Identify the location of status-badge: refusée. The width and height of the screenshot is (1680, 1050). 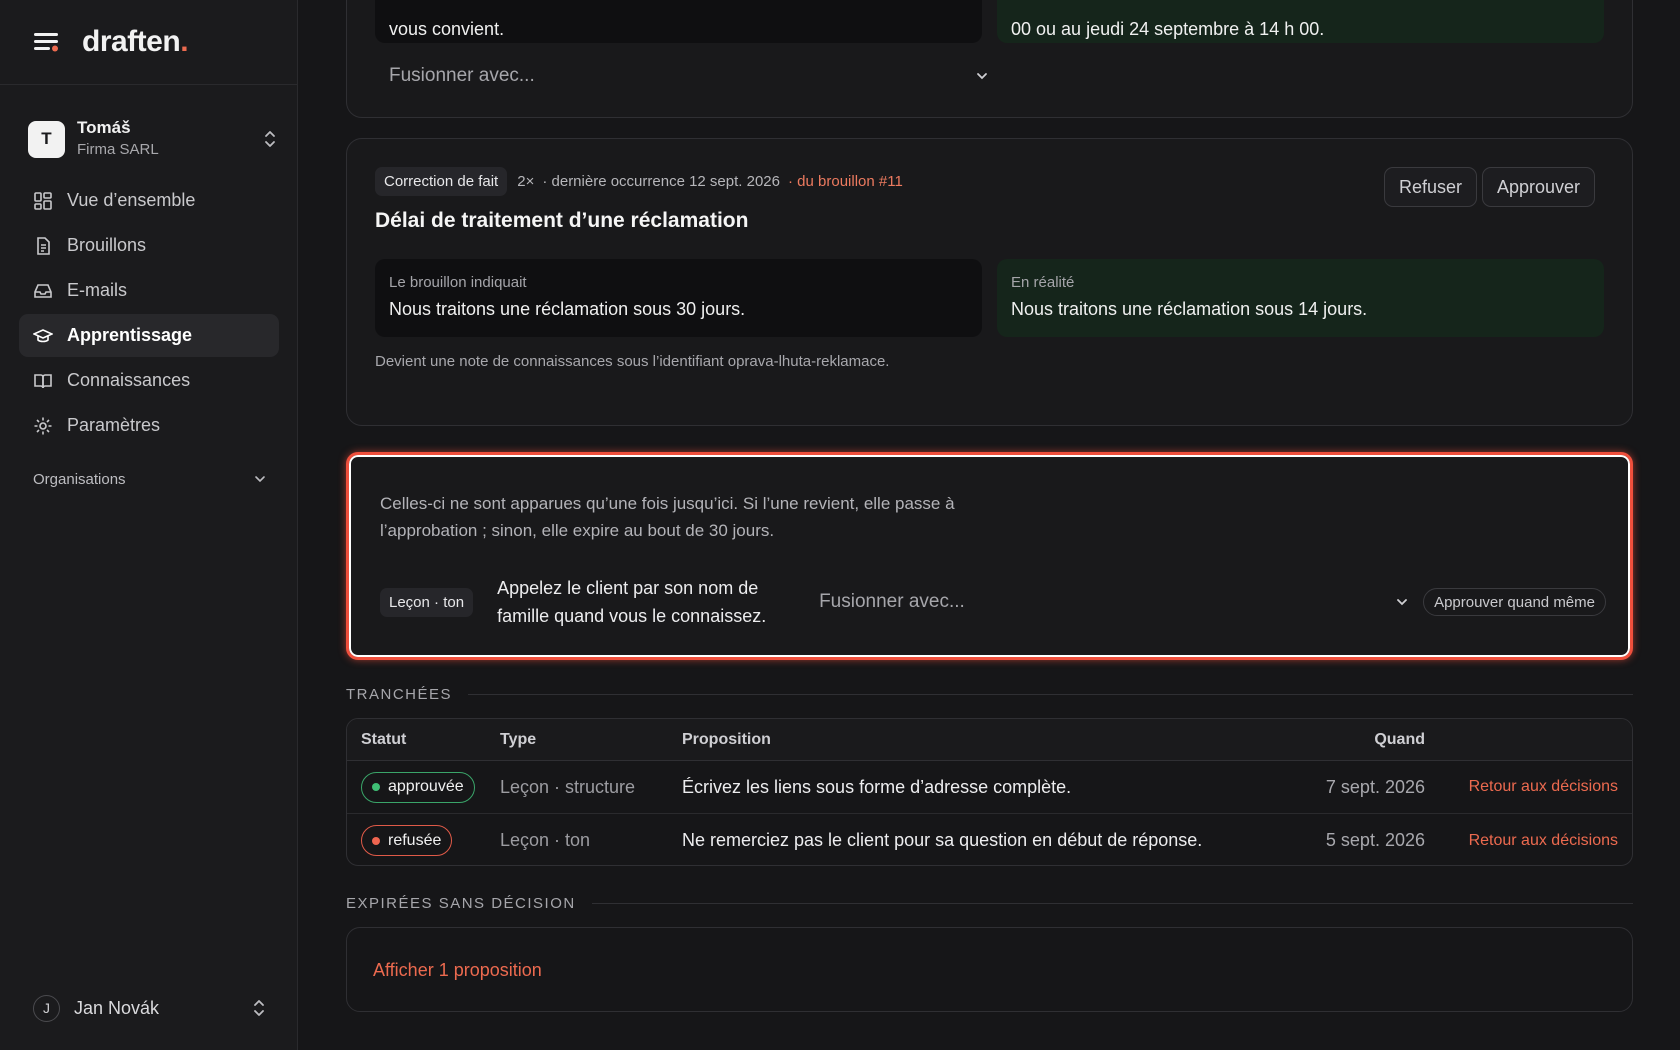
(407, 840).